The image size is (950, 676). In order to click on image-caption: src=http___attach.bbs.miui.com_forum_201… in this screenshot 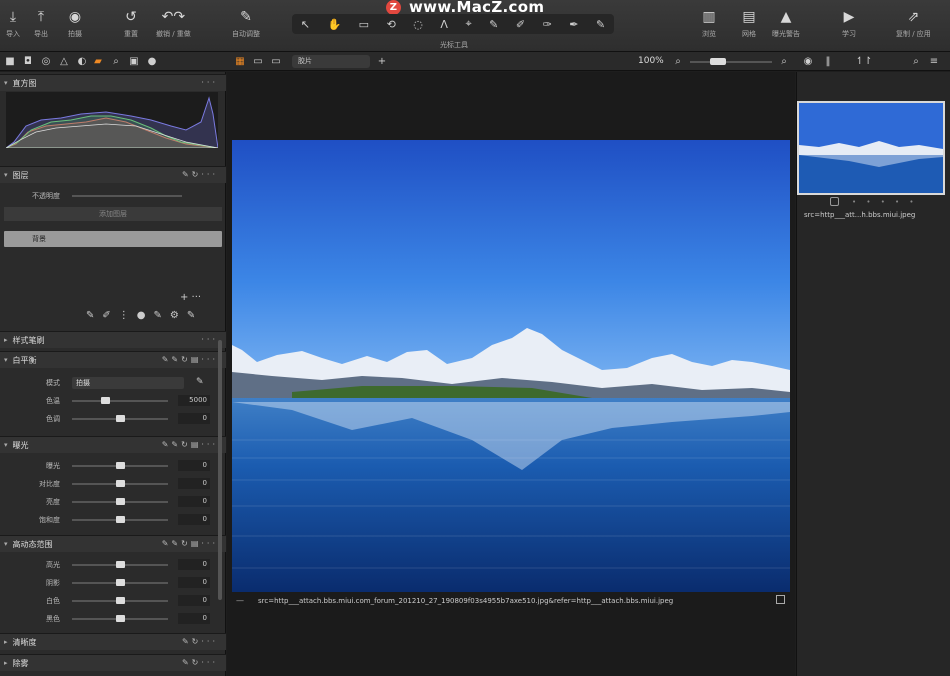, I will do `click(466, 601)`.